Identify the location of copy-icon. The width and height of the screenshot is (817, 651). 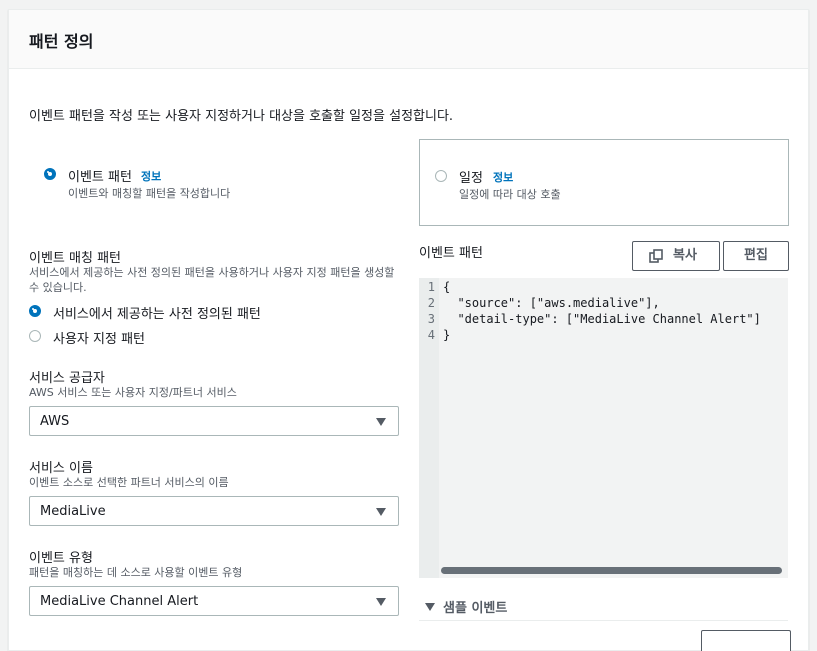
(656, 256).